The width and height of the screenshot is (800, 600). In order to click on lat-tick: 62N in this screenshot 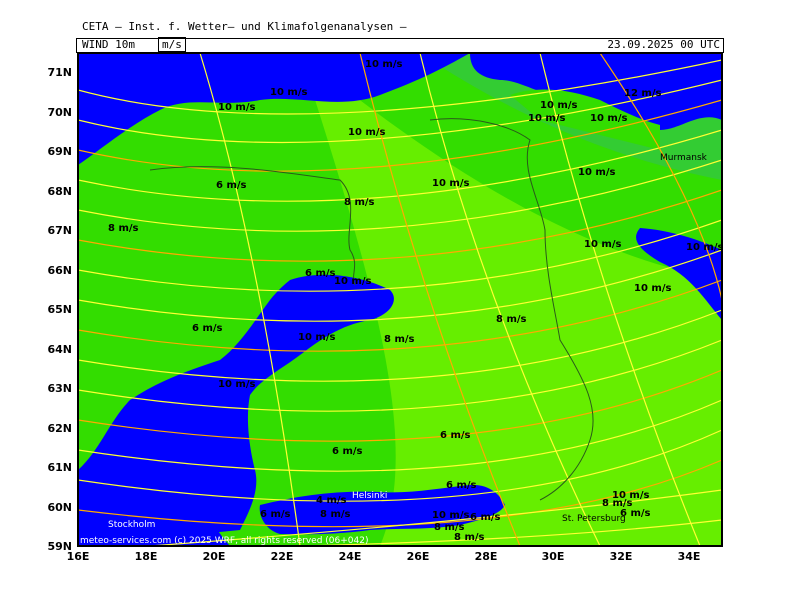, I will do `click(59, 428)`.